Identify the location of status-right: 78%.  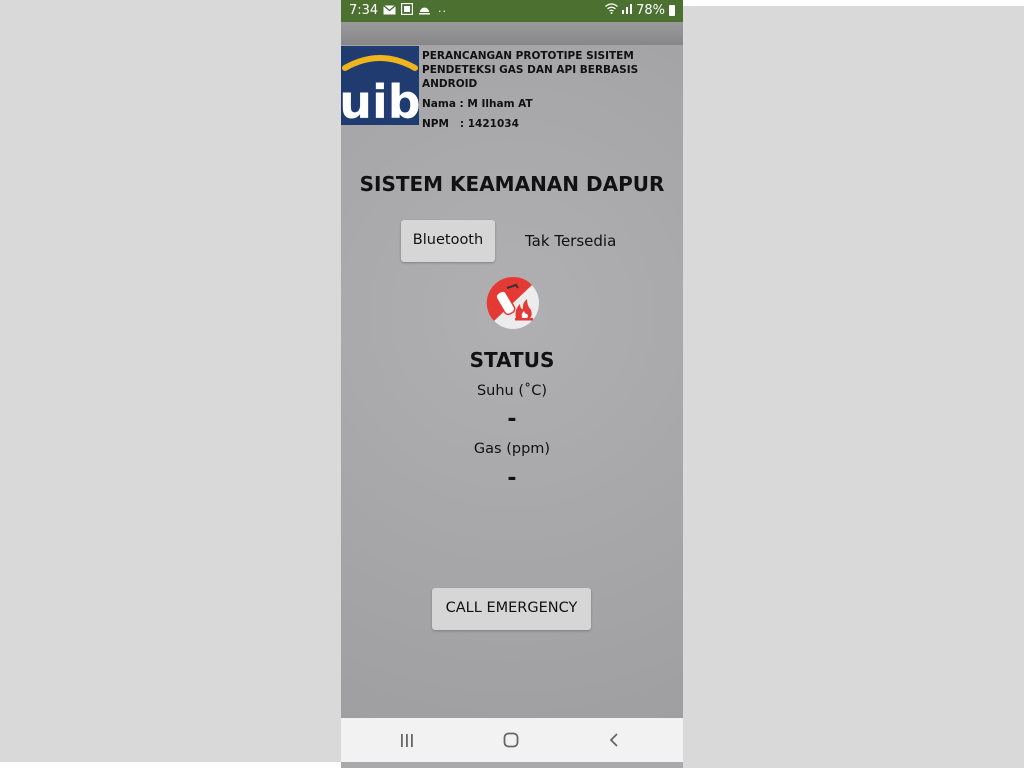
(640, 10).